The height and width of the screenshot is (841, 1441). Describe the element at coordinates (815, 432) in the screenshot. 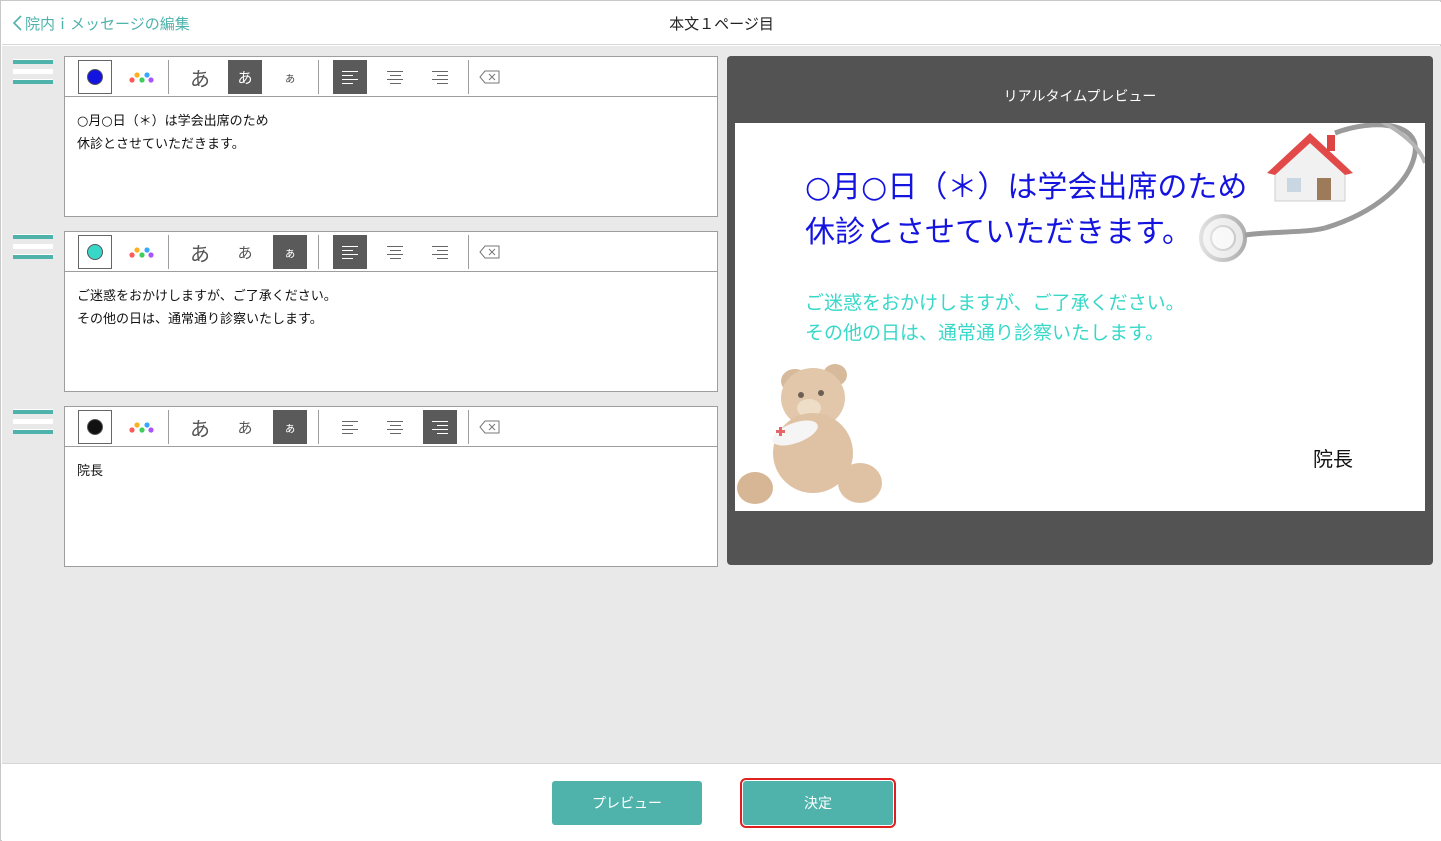

I see `teddy-bear-illustration` at that location.